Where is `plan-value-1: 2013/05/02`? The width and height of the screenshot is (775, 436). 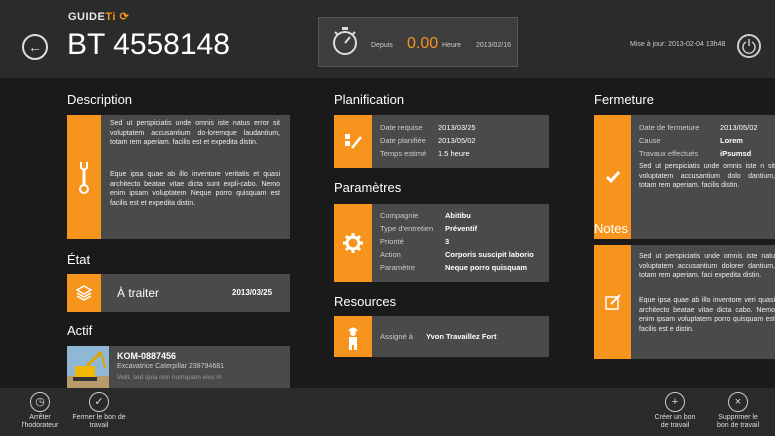
plan-value-1: 2013/05/02 is located at coordinates (457, 140).